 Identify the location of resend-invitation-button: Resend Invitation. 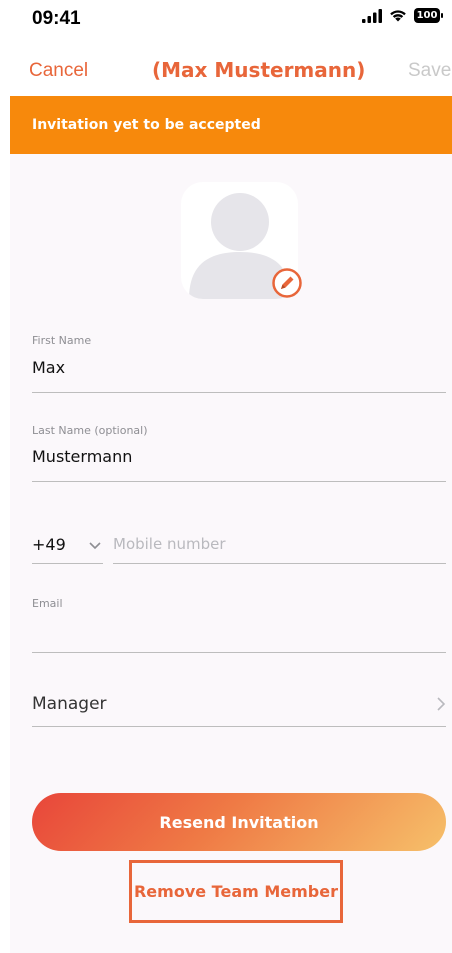
(239, 822).